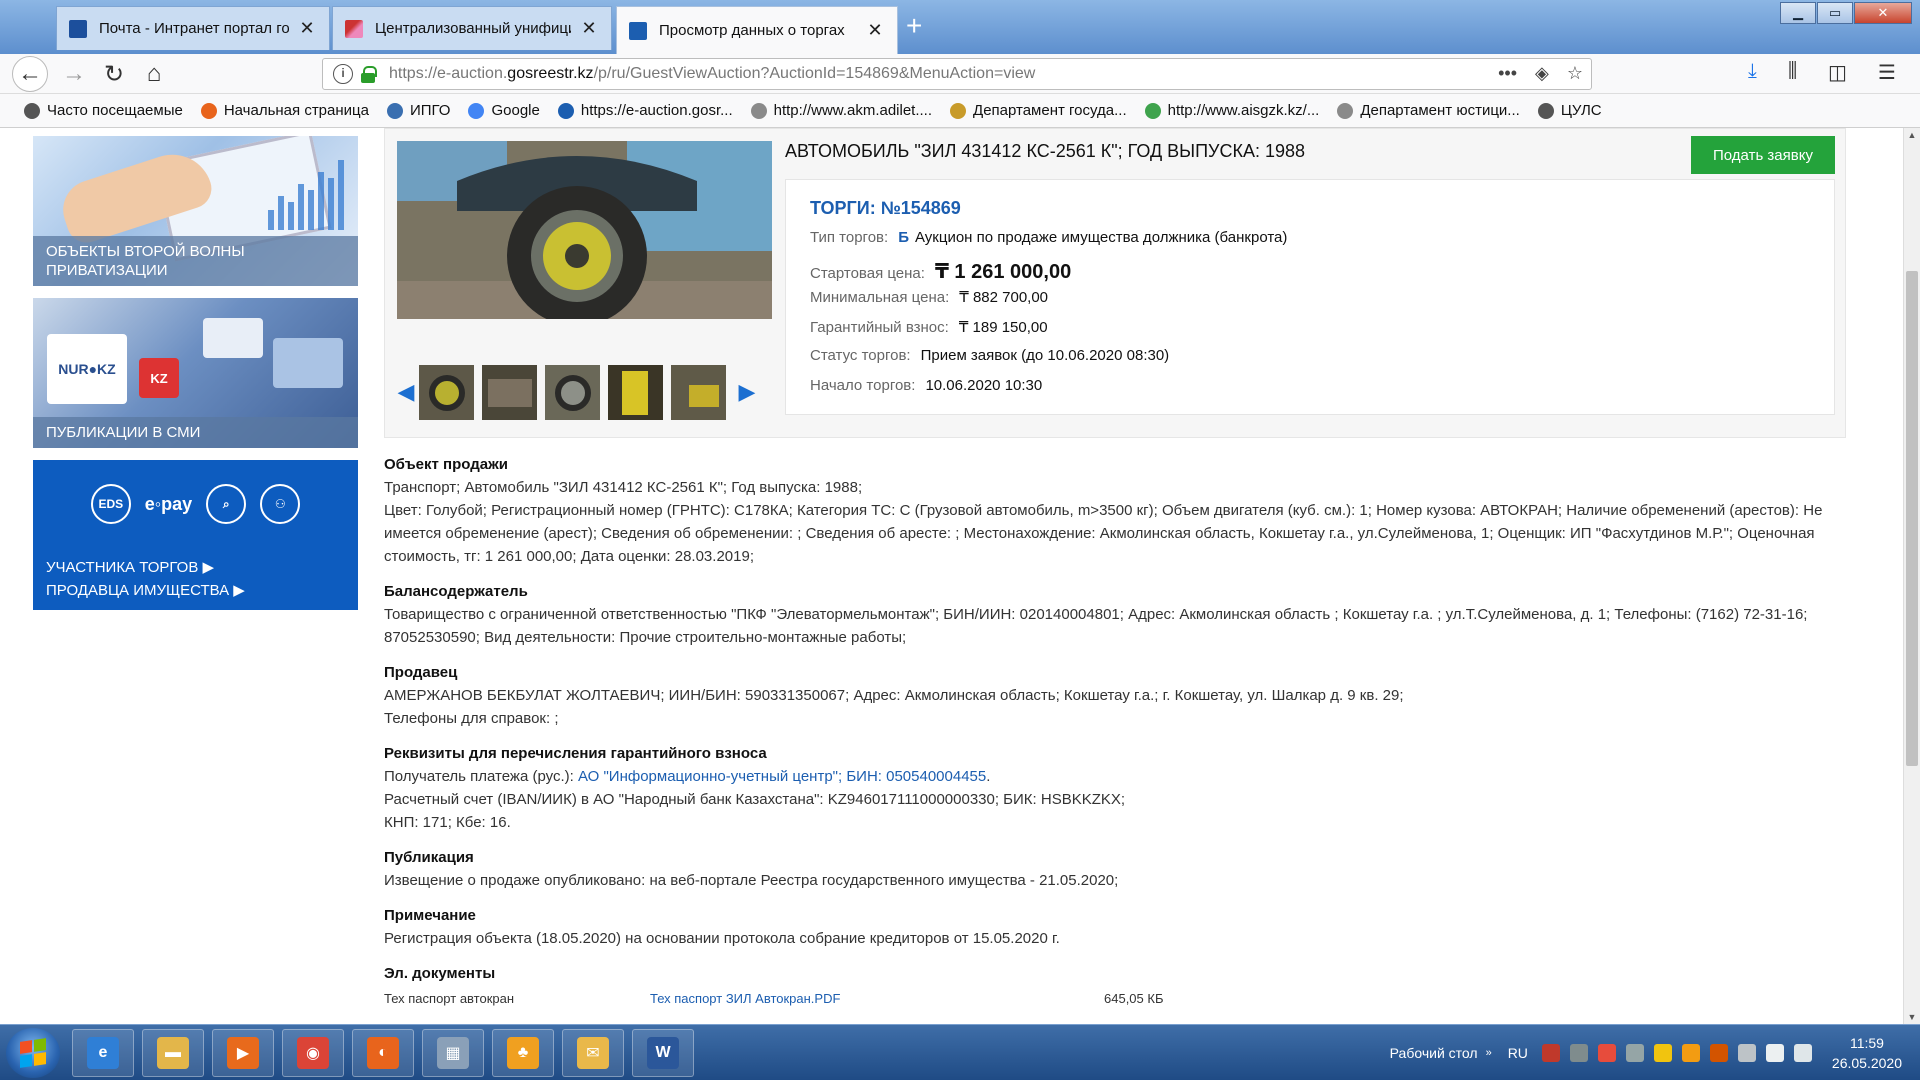 The height and width of the screenshot is (1080, 1920). Describe the element at coordinates (914, 26) in the screenshot. I see `new-tab-button: +` at that location.